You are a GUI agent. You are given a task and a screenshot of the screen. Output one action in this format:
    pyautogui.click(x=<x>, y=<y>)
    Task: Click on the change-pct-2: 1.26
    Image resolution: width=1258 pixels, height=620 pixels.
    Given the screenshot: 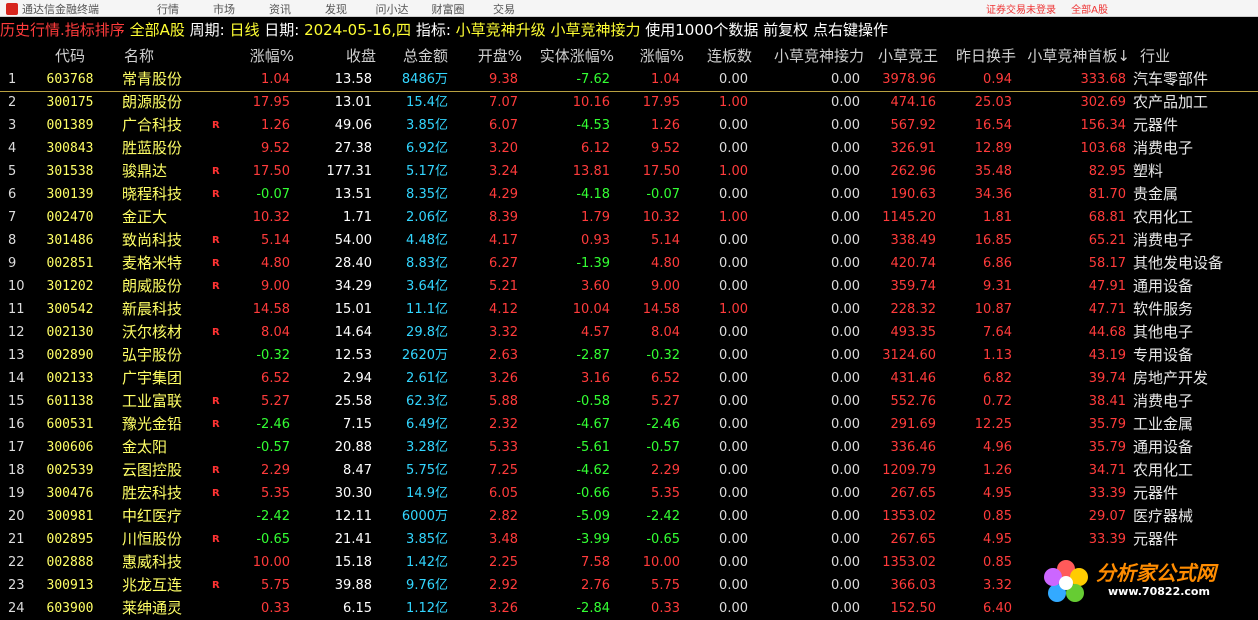 What is the action you would take?
    pyautogui.click(x=649, y=125)
    